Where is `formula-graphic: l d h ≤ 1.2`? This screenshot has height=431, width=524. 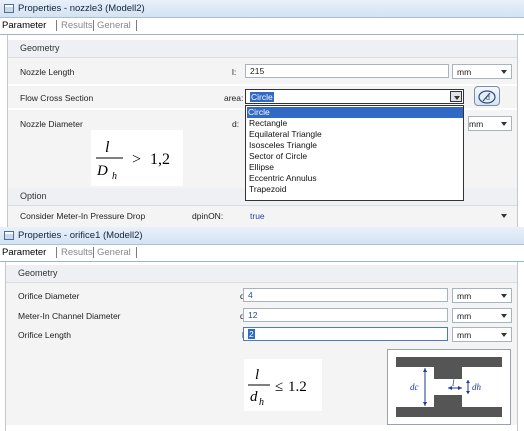
formula-graphic: l d h ≤ 1.2 is located at coordinates (277, 387).